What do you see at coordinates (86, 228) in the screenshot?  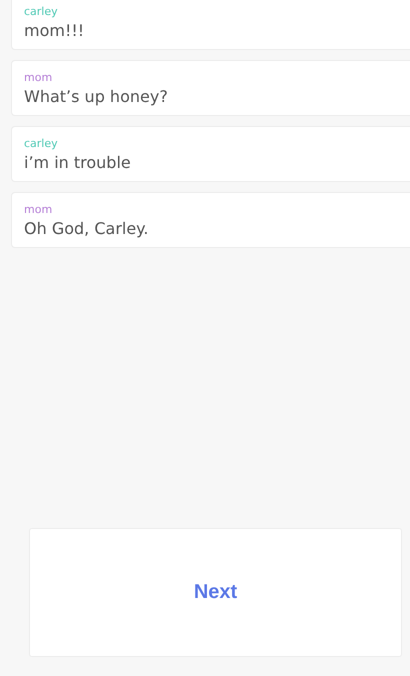 I see `message-text: Oh God, Carley.` at bounding box center [86, 228].